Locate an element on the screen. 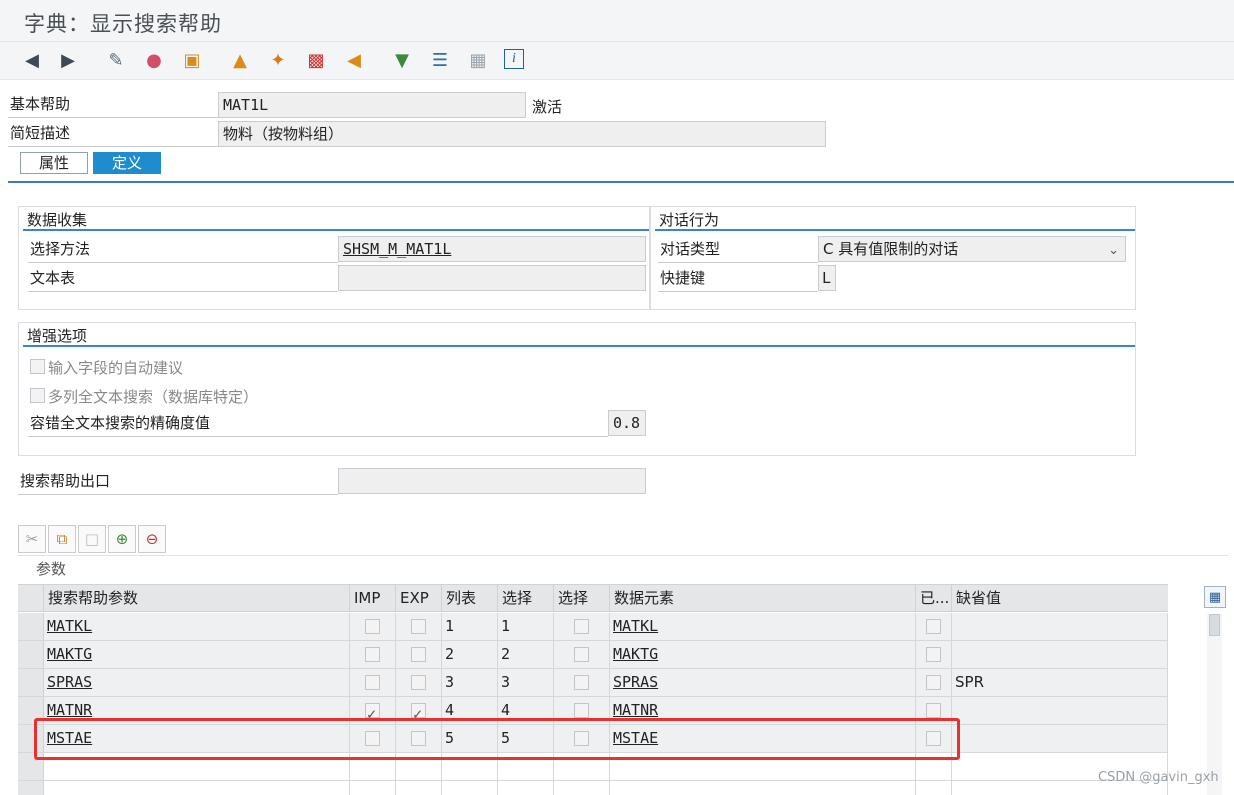 Image resolution: width=1234 pixels, height=795 pixels. table-row: MATNR 44 MATNR is located at coordinates (593, 711).